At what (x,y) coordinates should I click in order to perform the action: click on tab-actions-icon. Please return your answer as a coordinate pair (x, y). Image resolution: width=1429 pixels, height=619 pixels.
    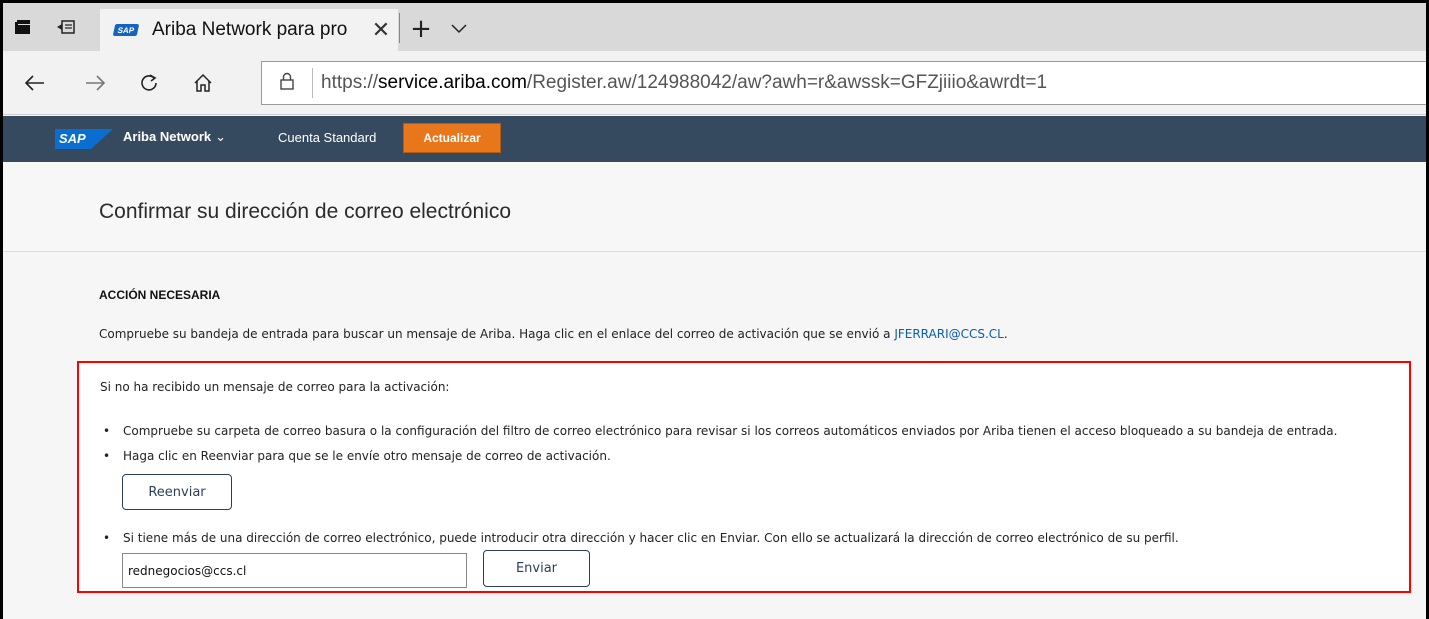
    Looking at the image, I should click on (24, 27).